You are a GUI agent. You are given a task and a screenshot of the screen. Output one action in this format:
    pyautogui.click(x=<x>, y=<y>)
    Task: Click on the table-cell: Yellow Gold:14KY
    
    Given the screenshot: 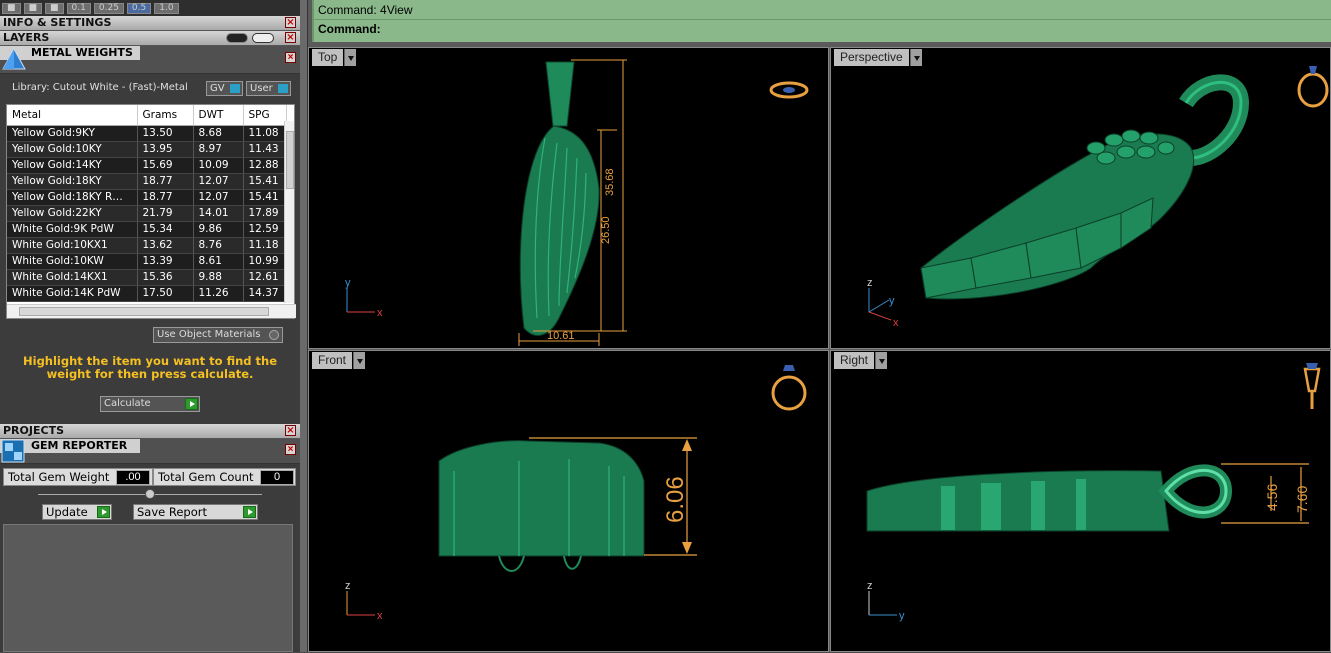 What is the action you would take?
    pyautogui.click(x=72, y=165)
    